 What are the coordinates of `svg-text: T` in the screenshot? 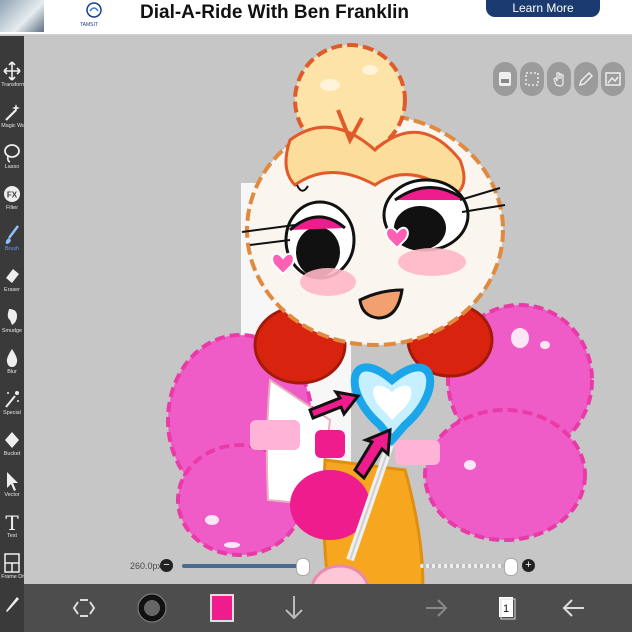 It's located at (12, 522).